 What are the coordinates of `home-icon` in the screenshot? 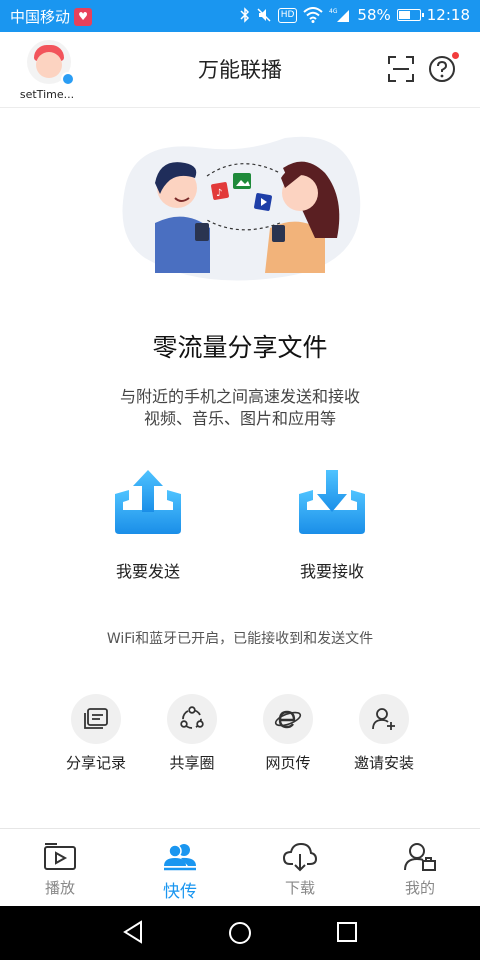 It's located at (240, 933).